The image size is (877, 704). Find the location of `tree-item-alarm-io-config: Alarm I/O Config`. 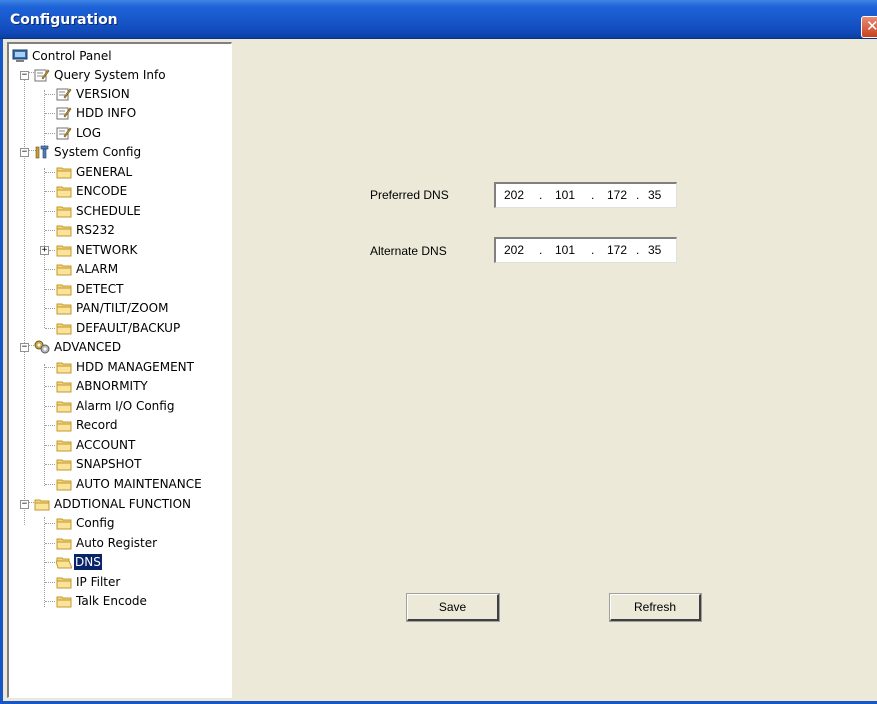

tree-item-alarm-io-config: Alarm I/O Config is located at coordinates (121, 406).